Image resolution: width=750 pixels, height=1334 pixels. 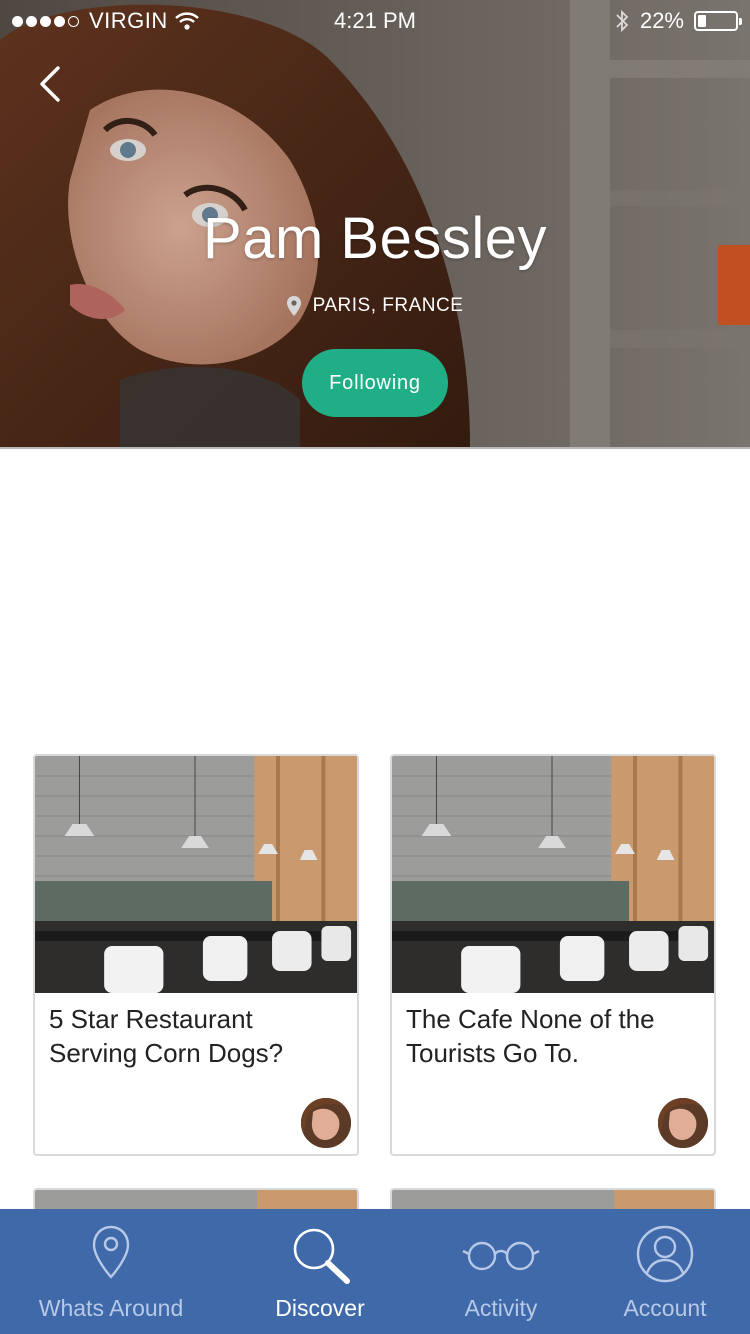 What do you see at coordinates (718, 21) in the screenshot?
I see `battery-icon` at bounding box center [718, 21].